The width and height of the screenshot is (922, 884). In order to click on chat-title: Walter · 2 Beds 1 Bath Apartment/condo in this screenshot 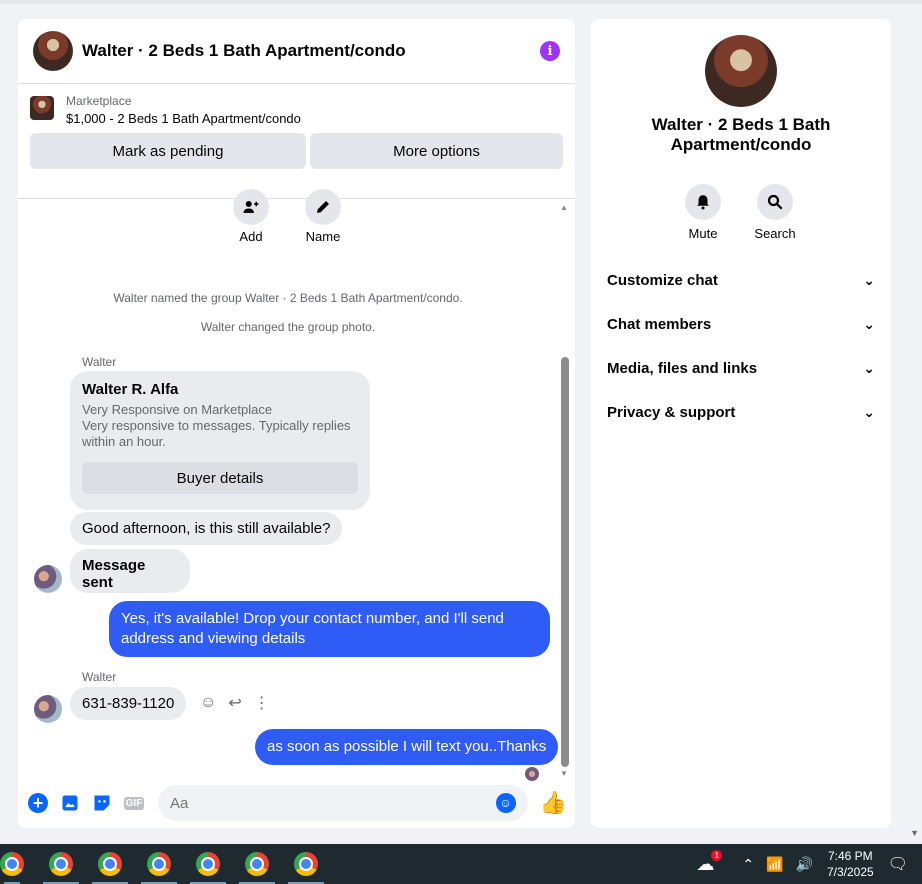, I will do `click(311, 51)`.